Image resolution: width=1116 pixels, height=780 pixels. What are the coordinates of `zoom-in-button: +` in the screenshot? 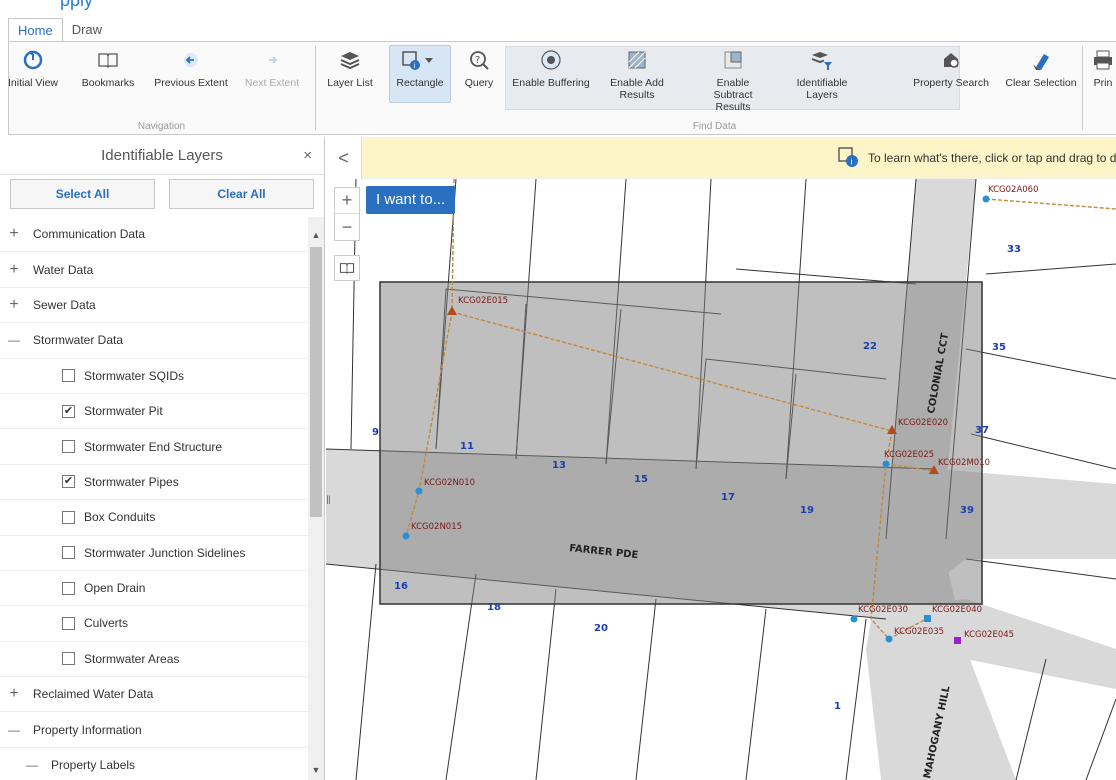 It's located at (347, 201).